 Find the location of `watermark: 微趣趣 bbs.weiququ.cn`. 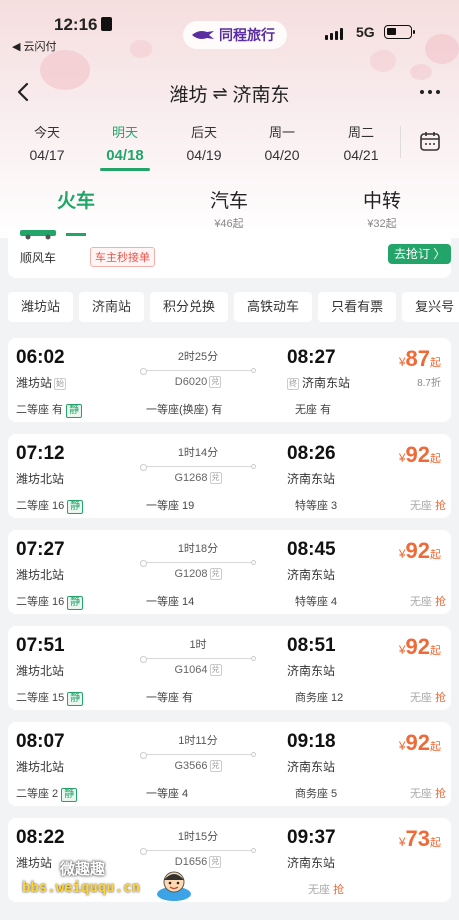

watermark: 微趣趣 bbs.weiququ.cn is located at coordinates (100, 878).